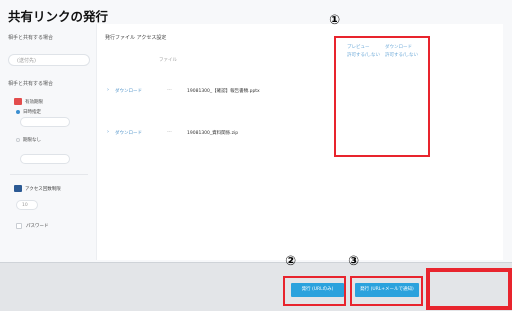 The image size is (512, 311). I want to click on password-checkbox, so click(19, 226).